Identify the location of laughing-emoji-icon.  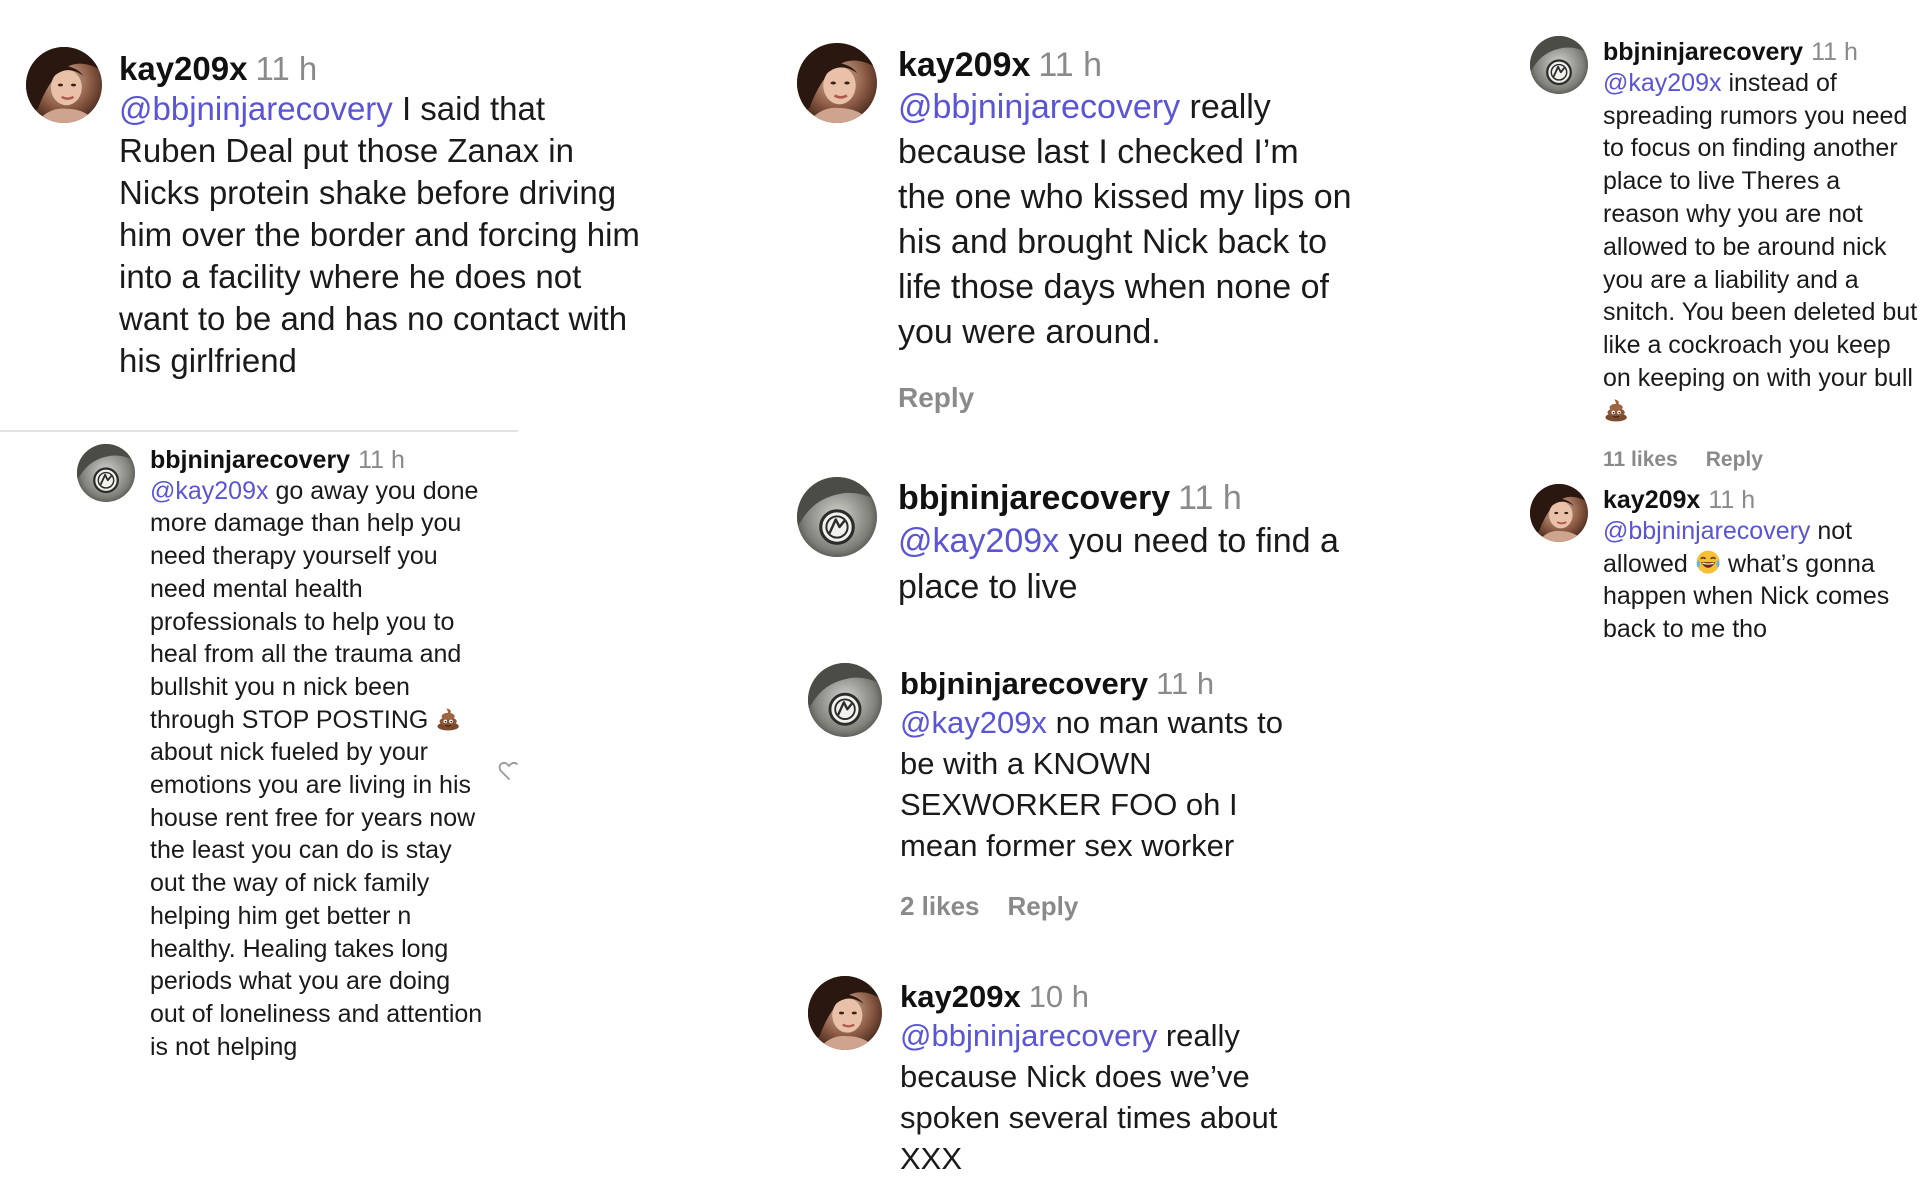
(1708, 562).